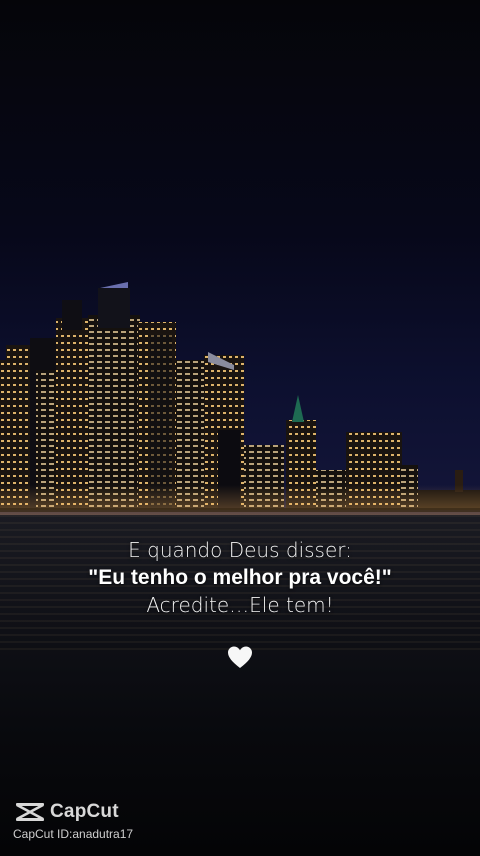 Image resolution: width=480 pixels, height=856 pixels. Describe the element at coordinates (73, 834) in the screenshot. I see `capcut-id-text: CapCut ID:anadutra17` at that location.